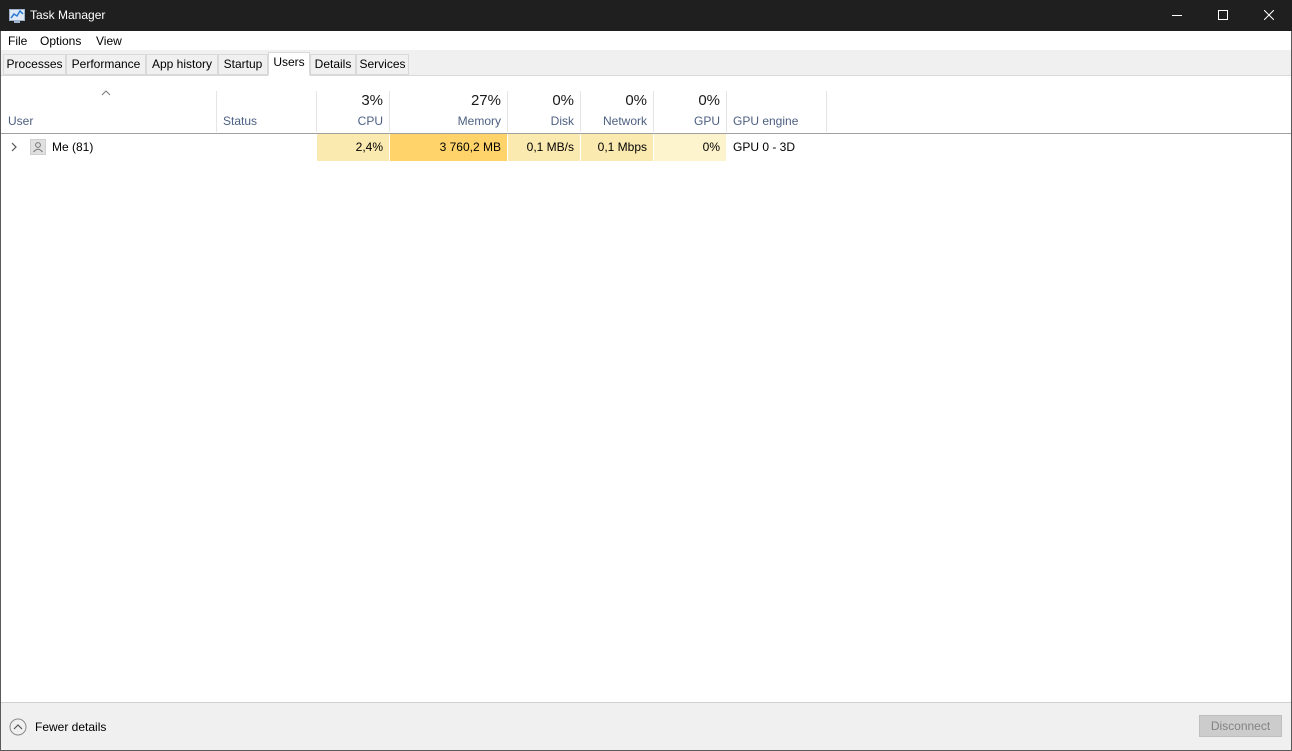 The width and height of the screenshot is (1292, 751). What do you see at coordinates (350, 121) in the screenshot?
I see `column-cpu: CPU` at bounding box center [350, 121].